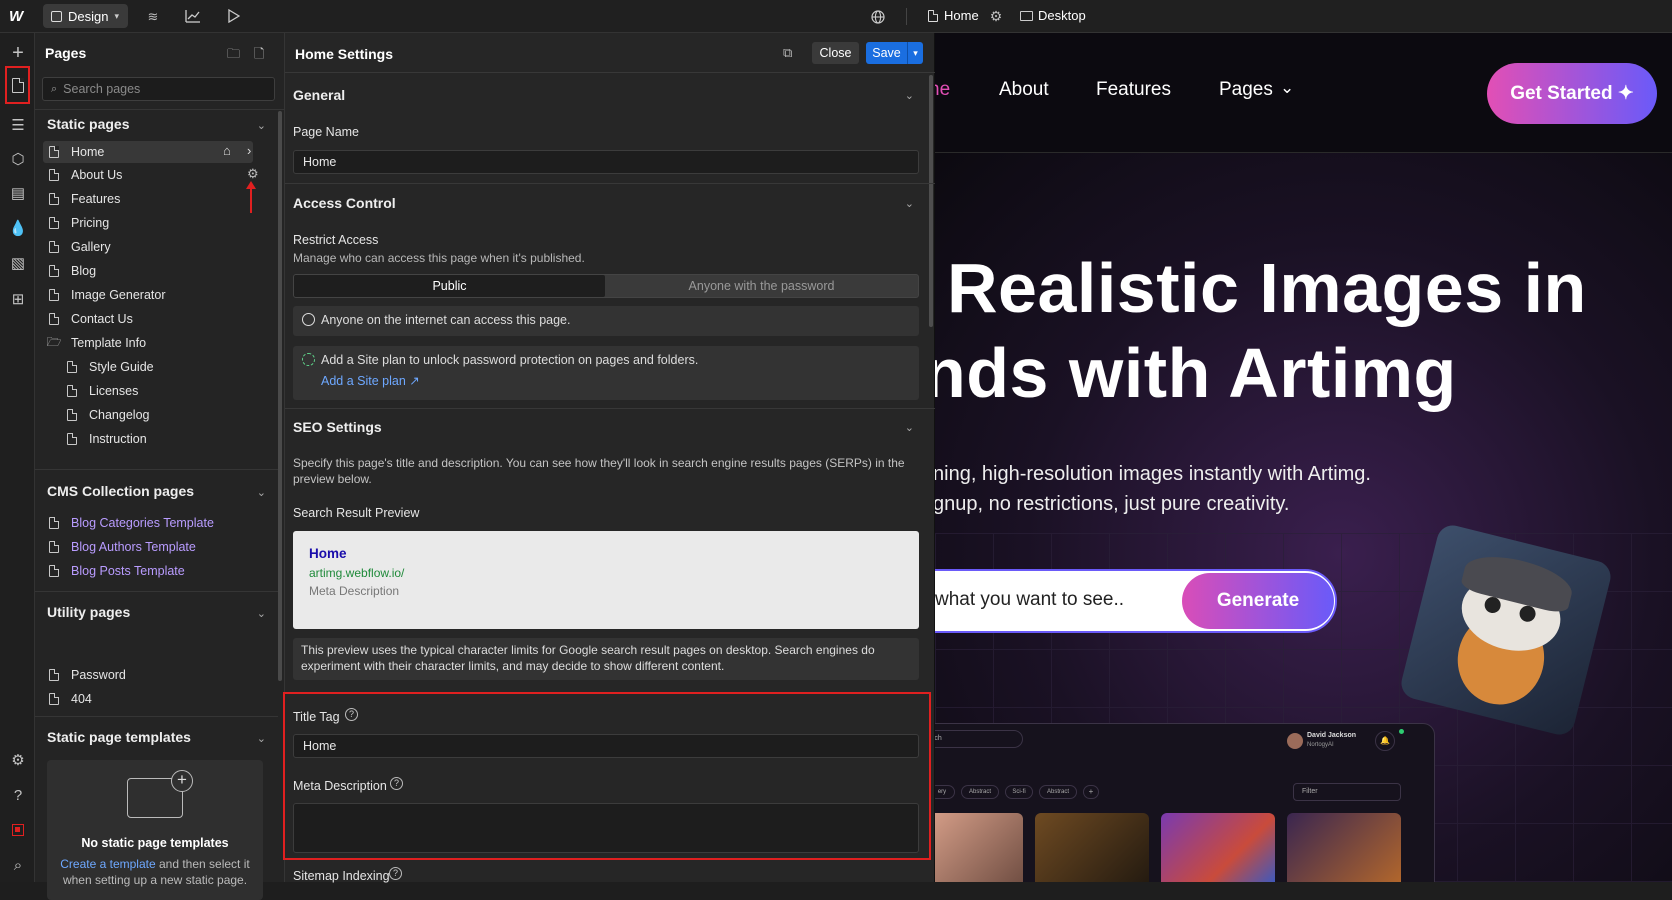 This screenshot has width=1672, height=900. I want to click on page-item-changelog: Changelog, so click(178, 415).